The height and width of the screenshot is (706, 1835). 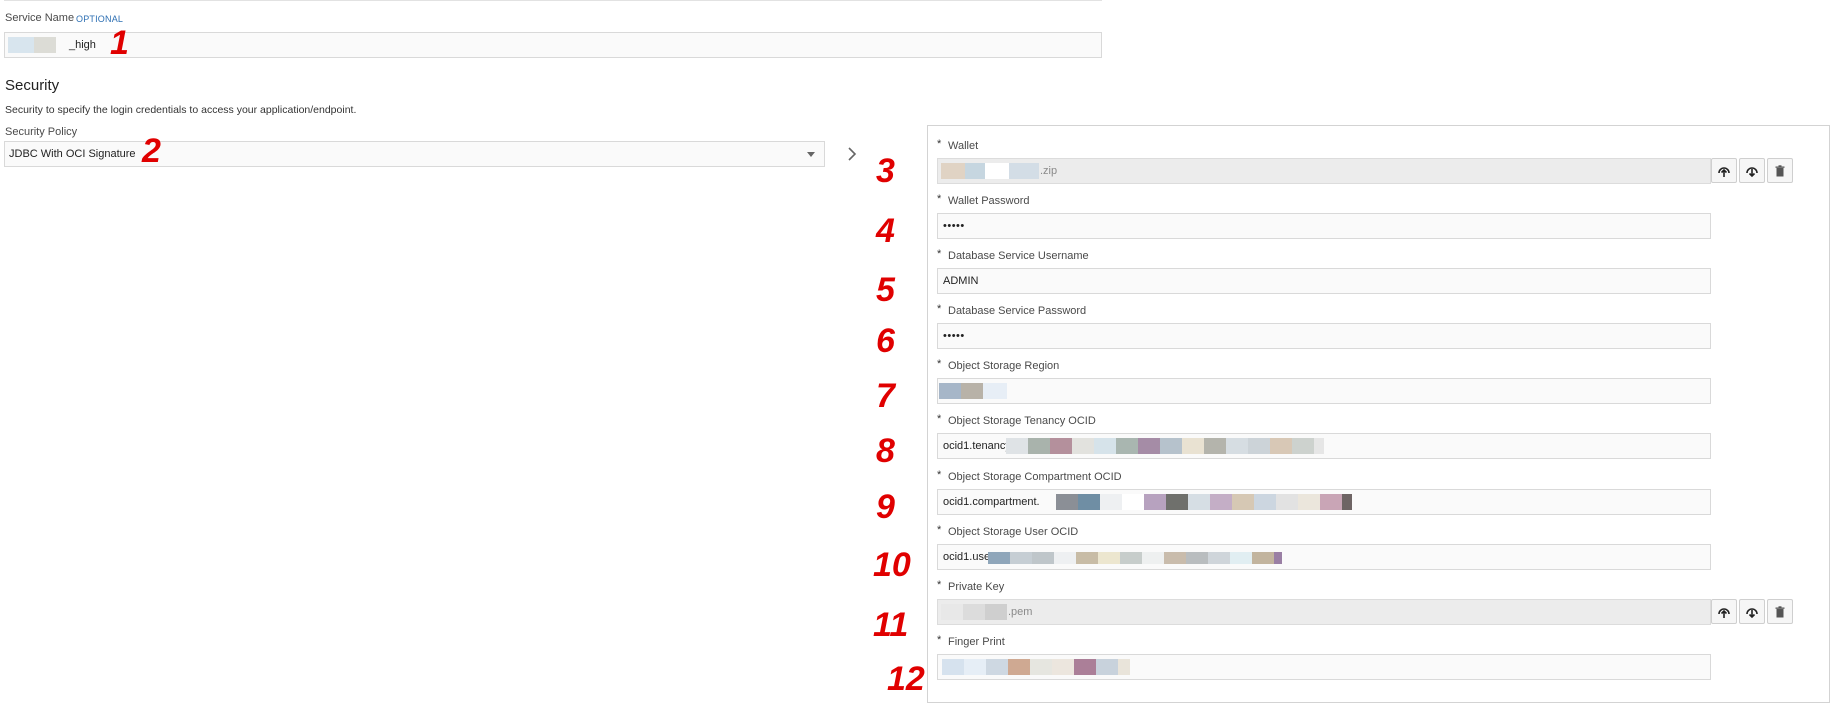 I want to click on private-key-download-button, so click(x=1752, y=611).